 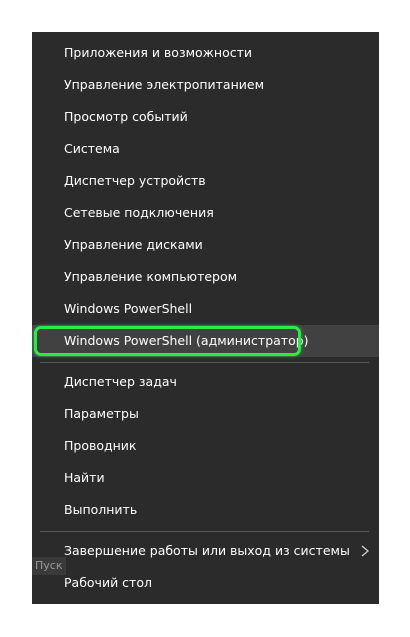 What do you see at coordinates (205, 510) in the screenshot?
I see `menu-item-run: Выполнить` at bounding box center [205, 510].